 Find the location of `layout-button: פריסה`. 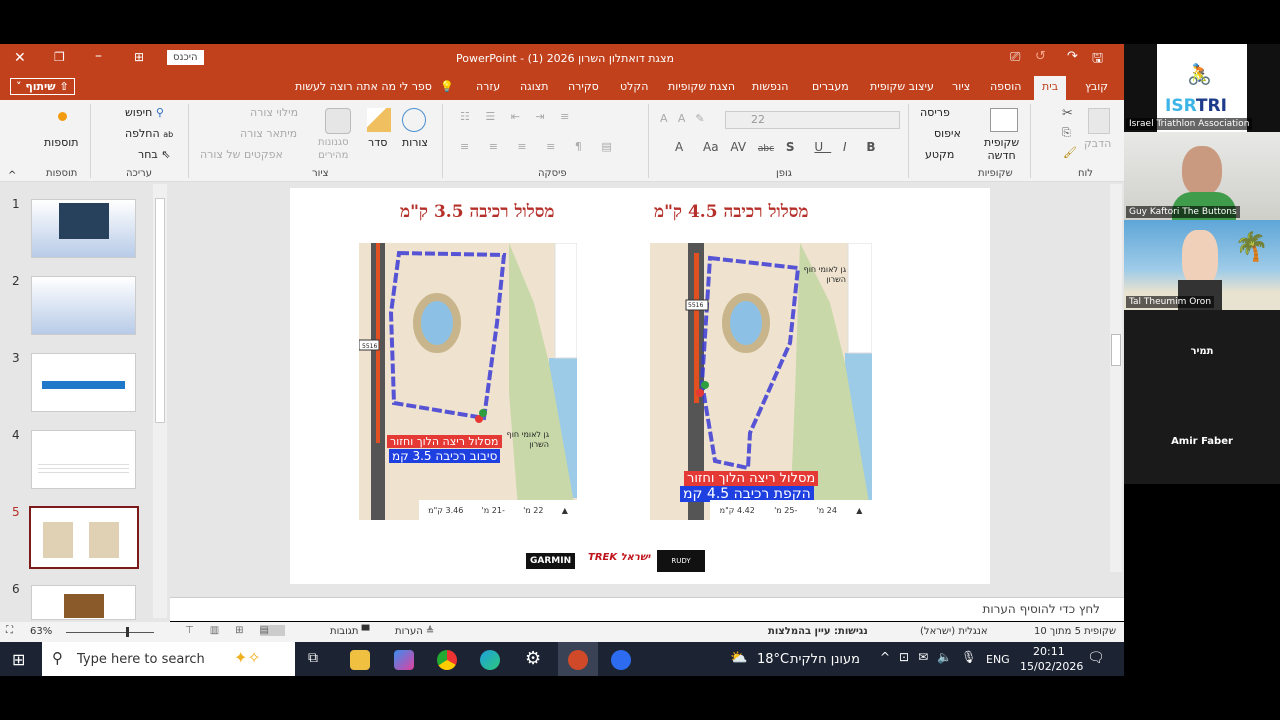

layout-button: פריסה is located at coordinates (935, 112).